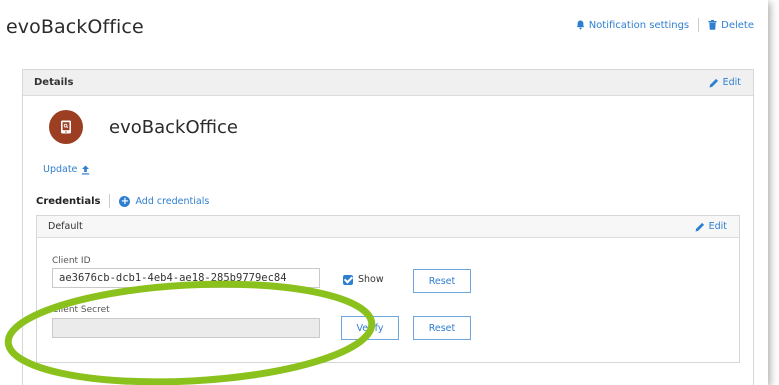 This screenshot has height=385, width=779. What do you see at coordinates (348, 279) in the screenshot?
I see `checkbox-icon` at bounding box center [348, 279].